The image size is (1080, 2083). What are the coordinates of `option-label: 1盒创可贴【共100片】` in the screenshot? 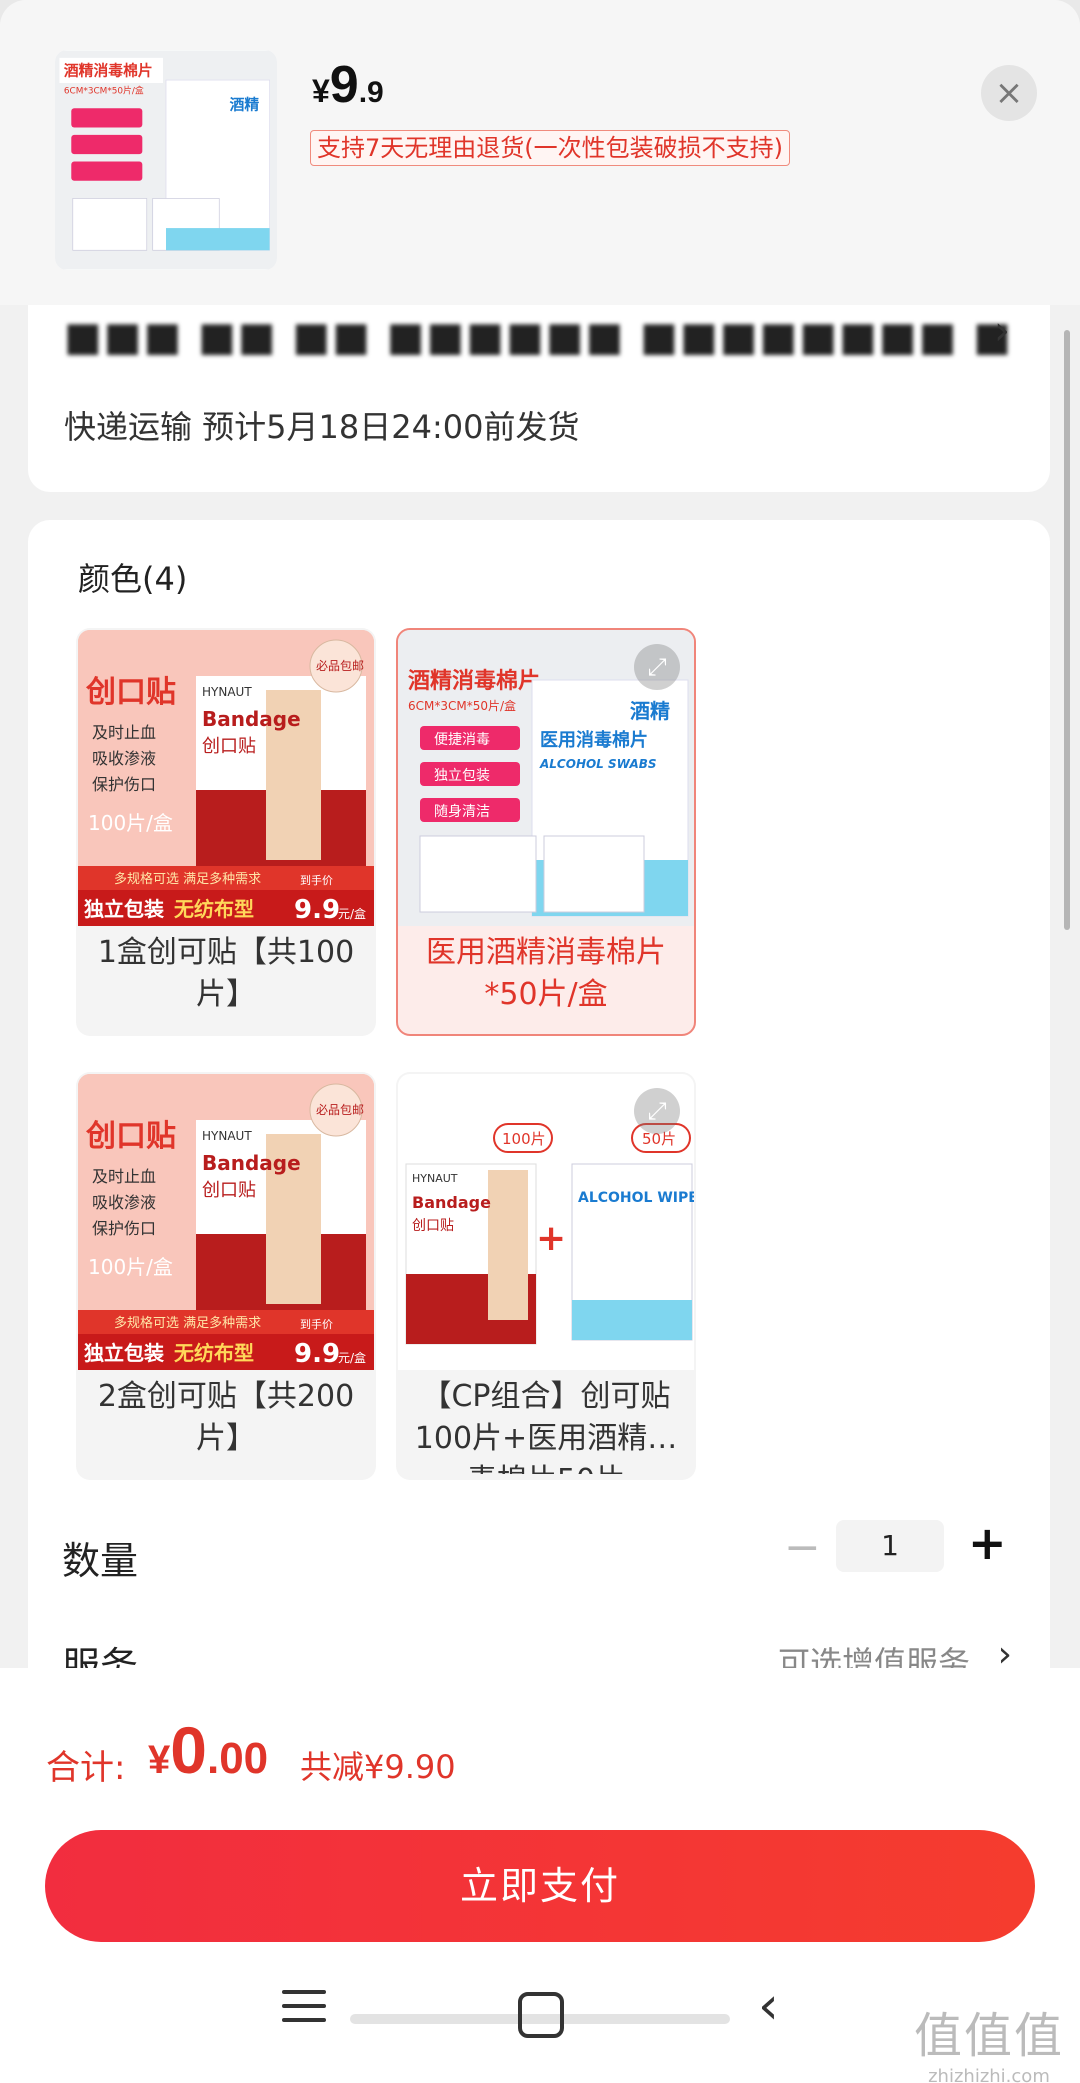 It's located at (226, 973).